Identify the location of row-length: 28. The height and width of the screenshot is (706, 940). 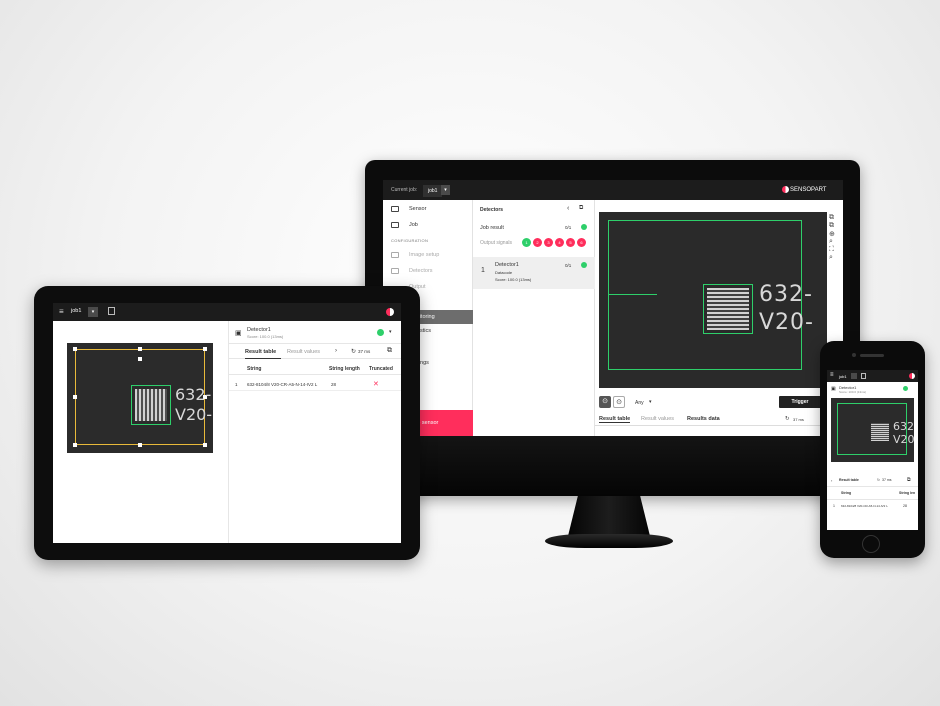
(905, 506).